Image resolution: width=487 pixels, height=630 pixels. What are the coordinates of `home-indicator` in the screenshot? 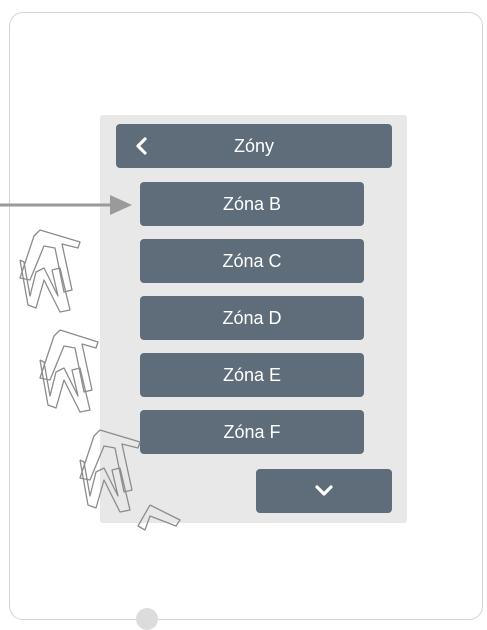 It's located at (147, 619).